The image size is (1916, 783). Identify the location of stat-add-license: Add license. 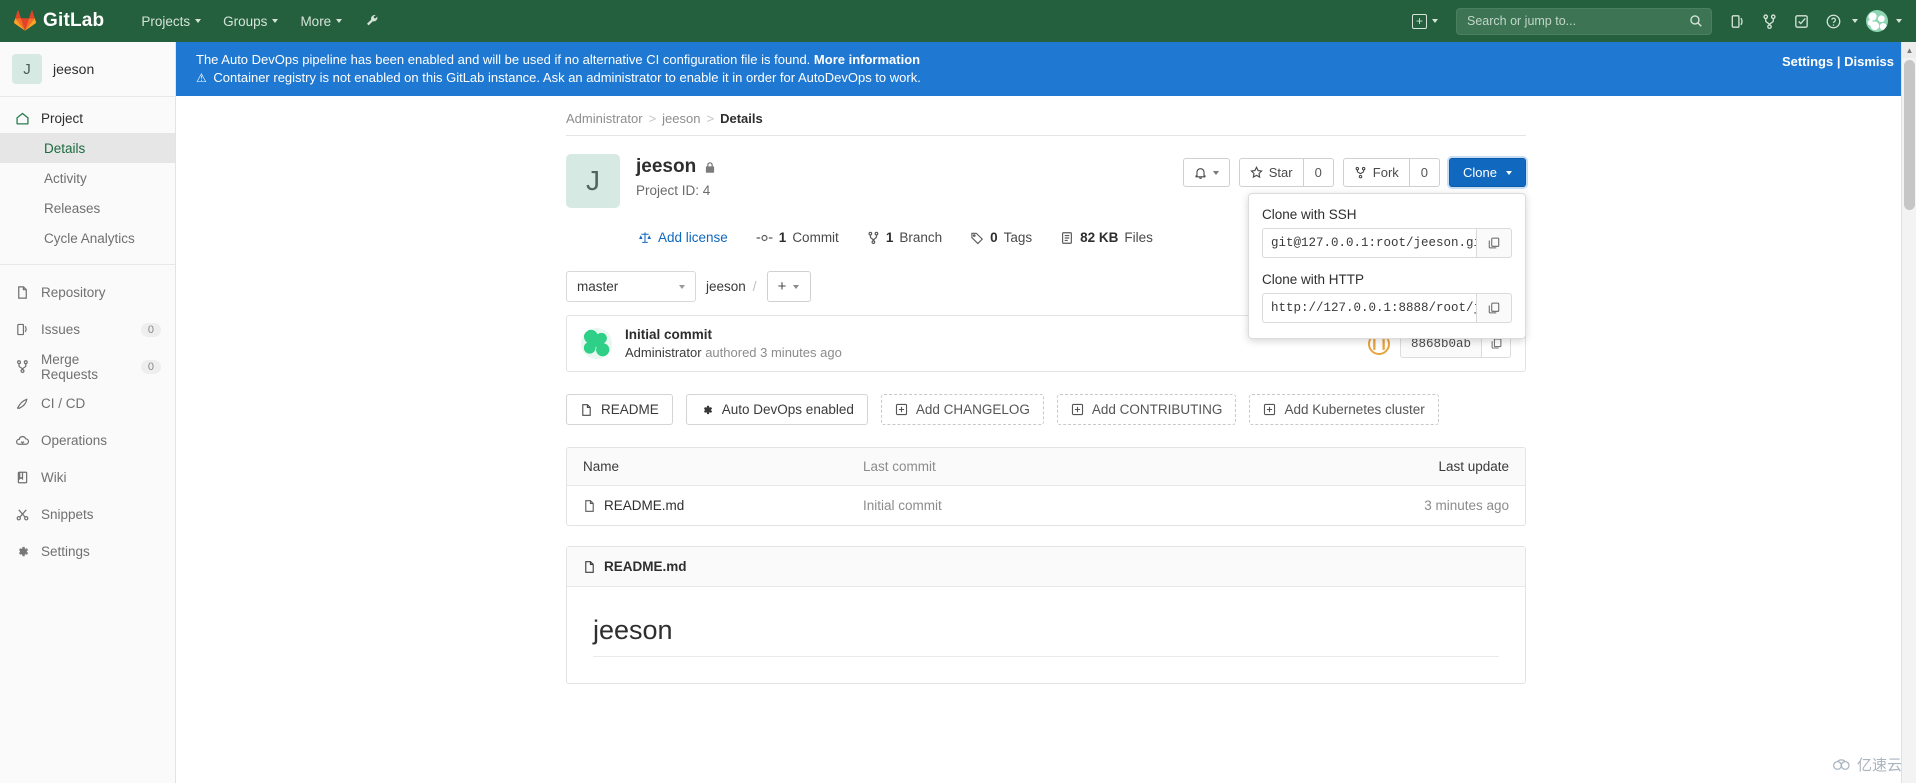
(683, 237).